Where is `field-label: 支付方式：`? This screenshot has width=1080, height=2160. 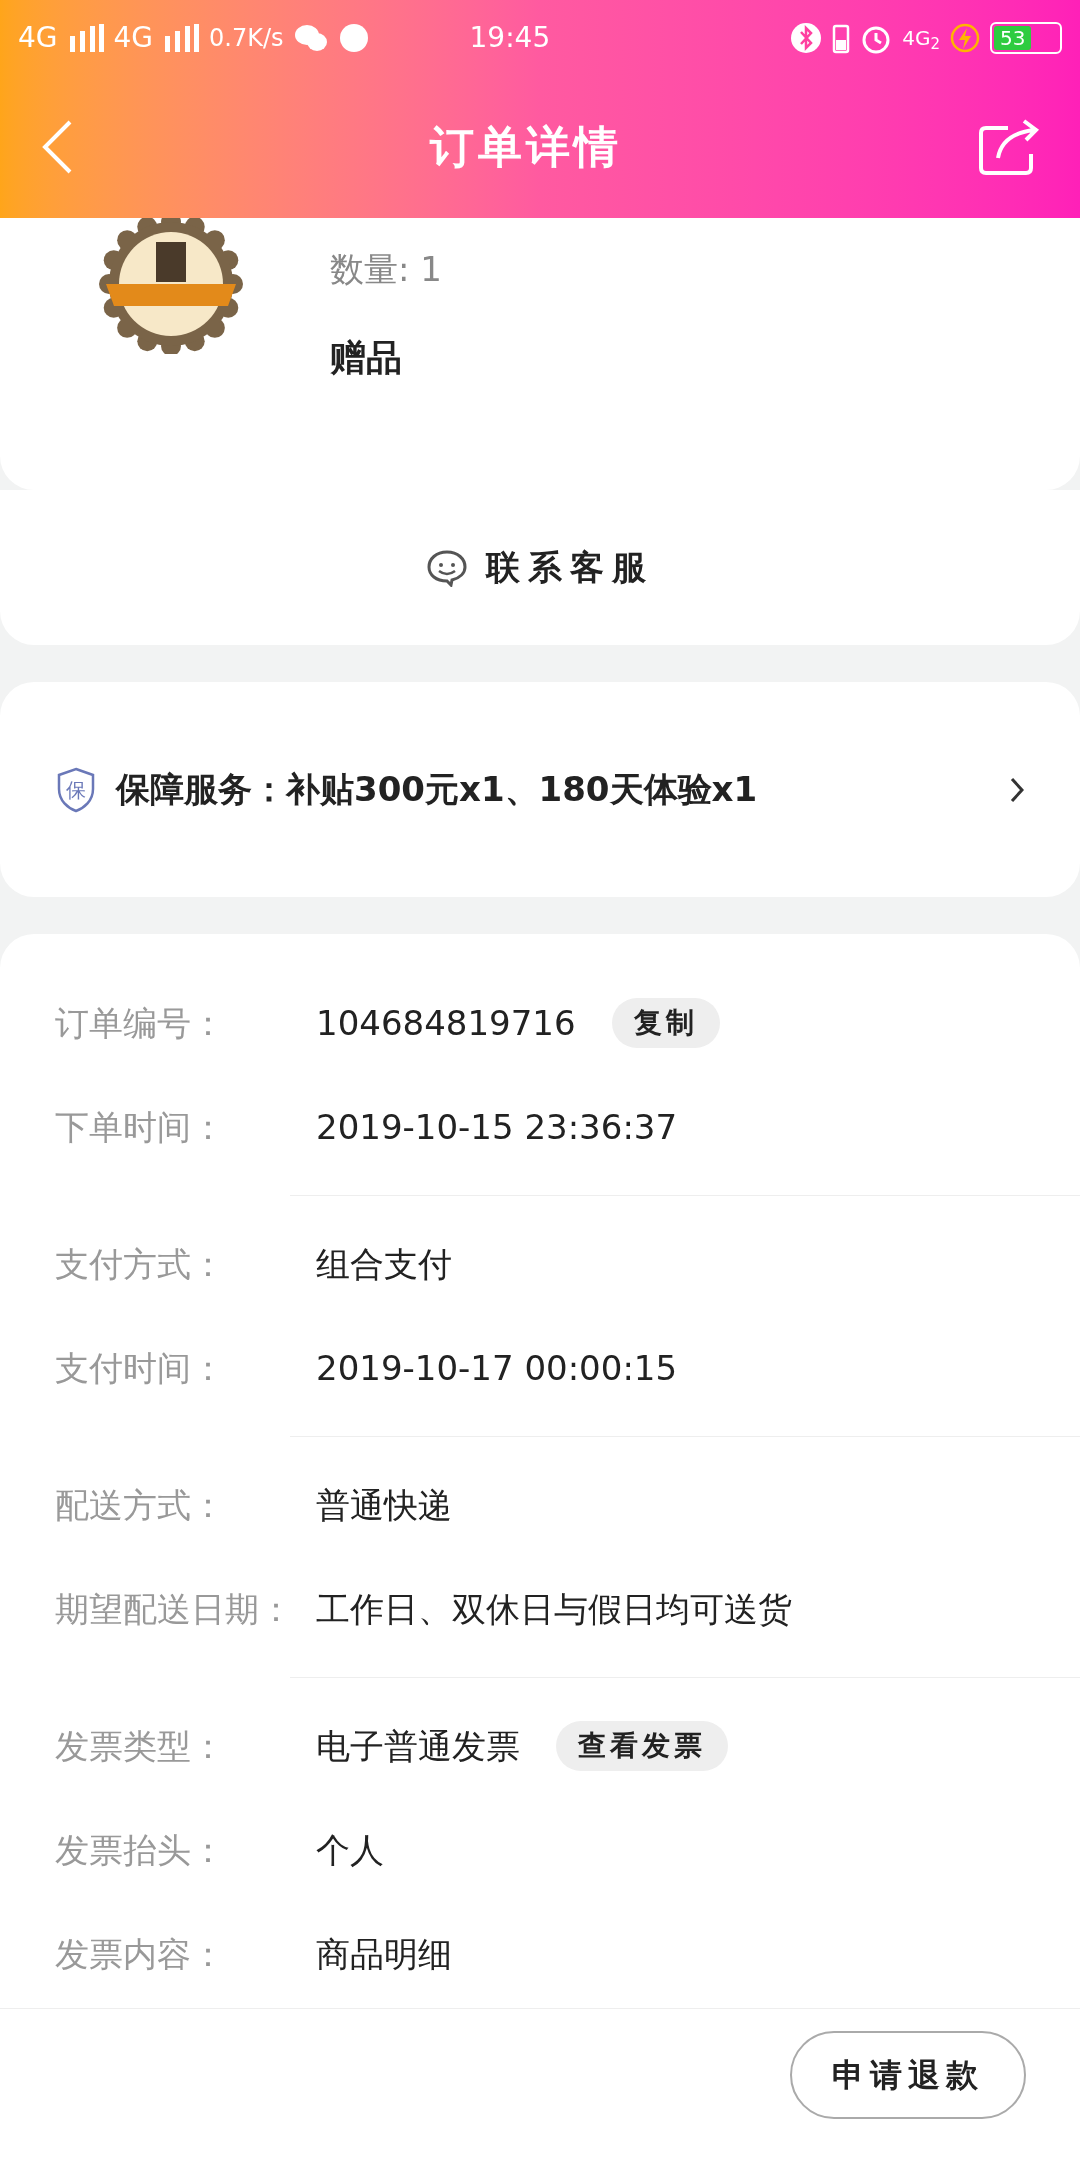
field-label: 支付方式： is located at coordinates (140, 1264).